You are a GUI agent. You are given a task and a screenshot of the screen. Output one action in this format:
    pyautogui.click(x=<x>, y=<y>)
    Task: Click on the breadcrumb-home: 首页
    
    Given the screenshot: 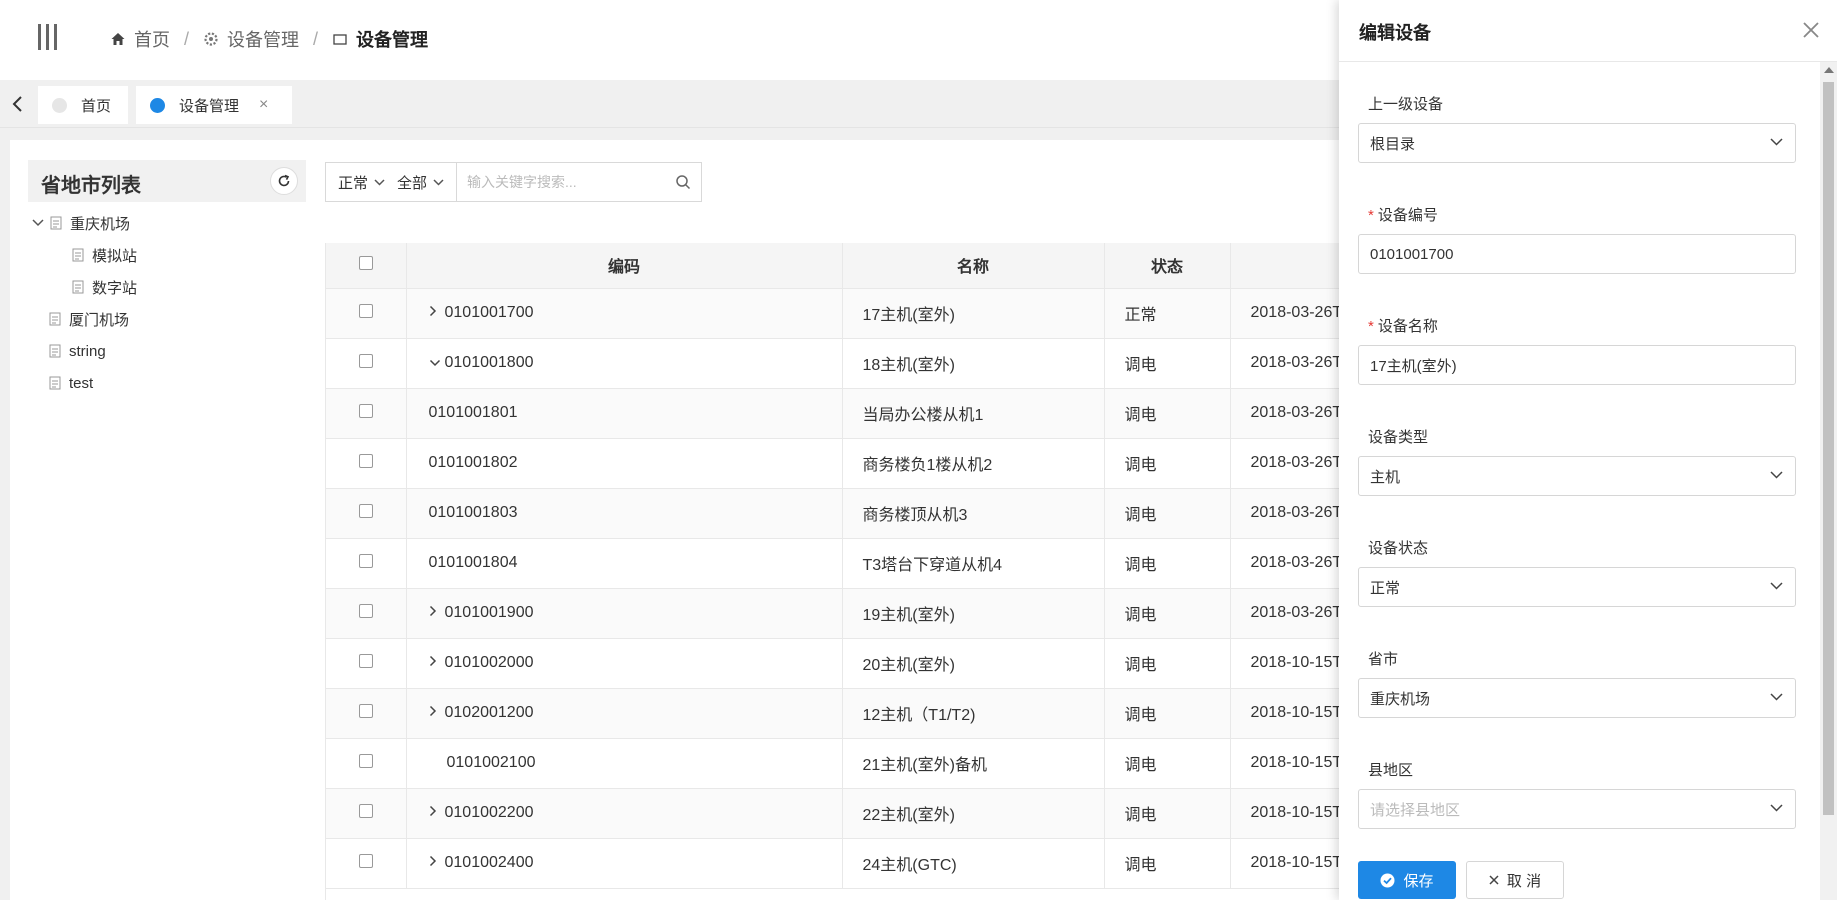 What is the action you would take?
    pyautogui.click(x=140, y=39)
    